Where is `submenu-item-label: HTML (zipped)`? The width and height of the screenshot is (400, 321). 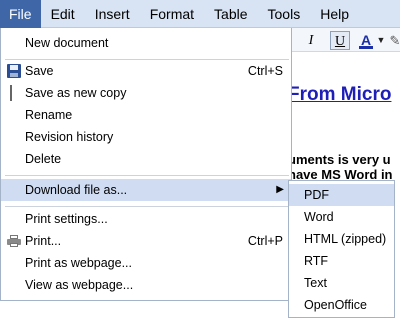 submenu-item-label: HTML (zipped) is located at coordinates (345, 239).